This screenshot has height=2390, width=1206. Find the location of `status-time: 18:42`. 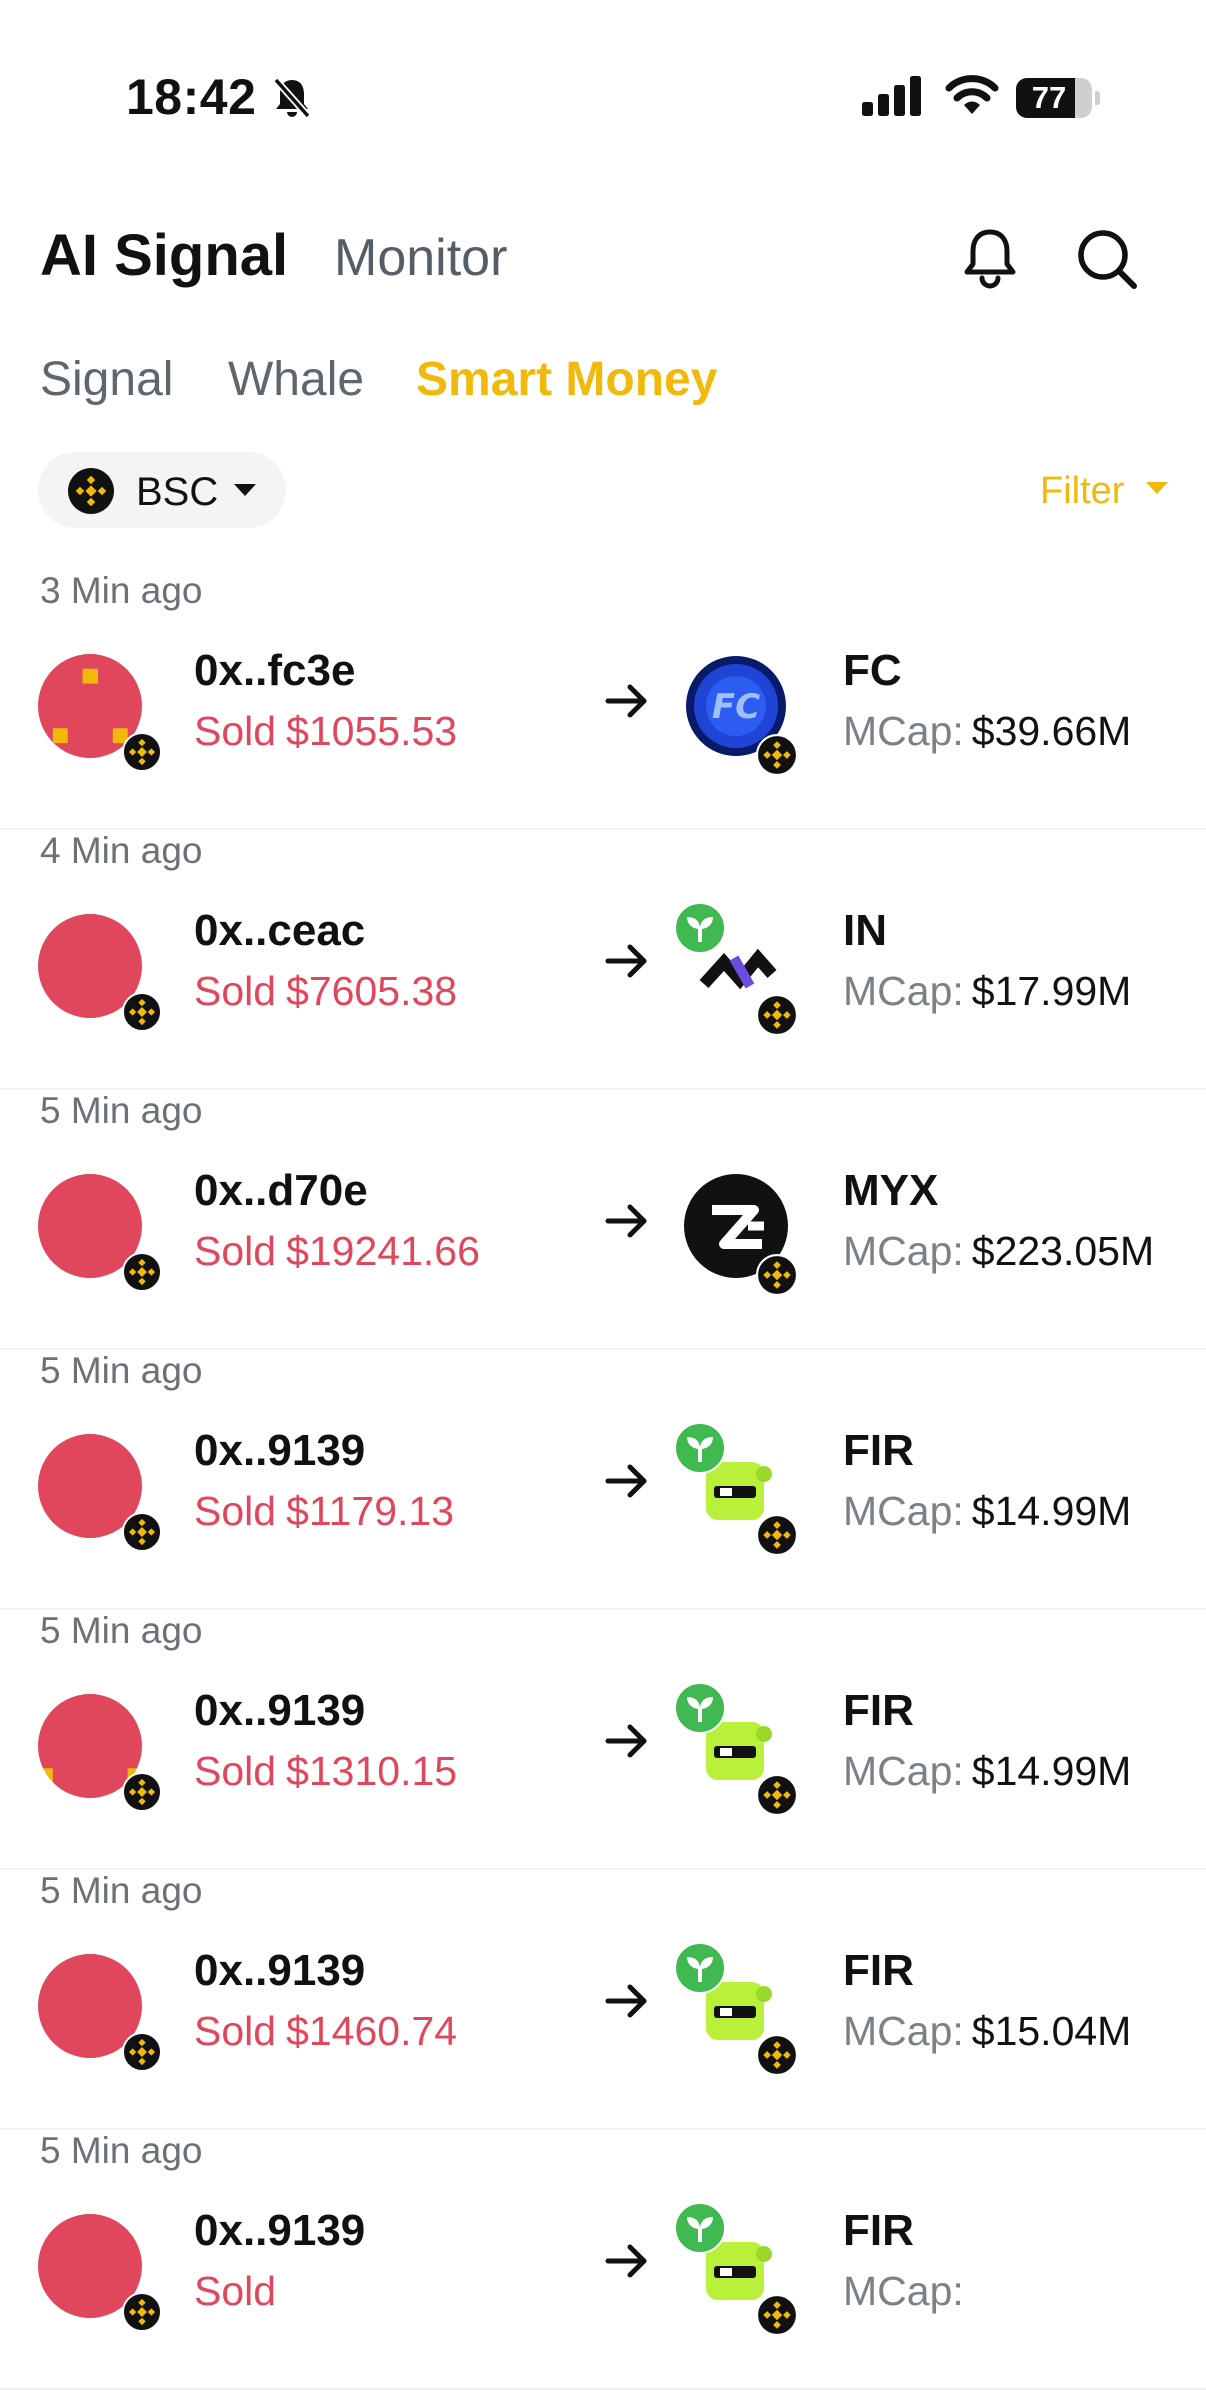

status-time: 18:42 is located at coordinates (191, 97).